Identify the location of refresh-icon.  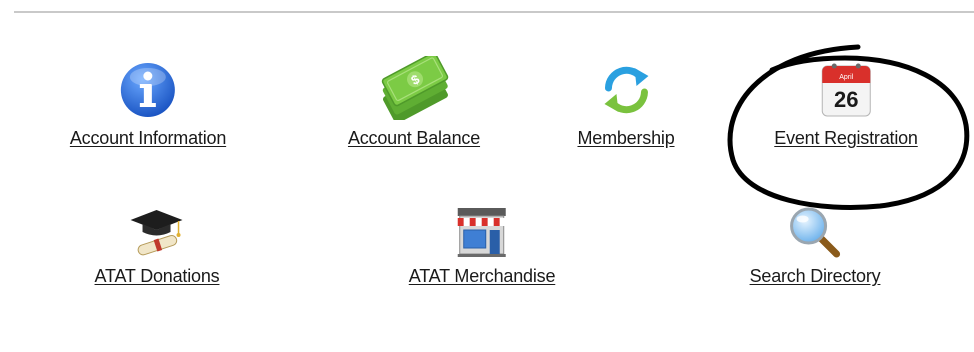
(625, 90).